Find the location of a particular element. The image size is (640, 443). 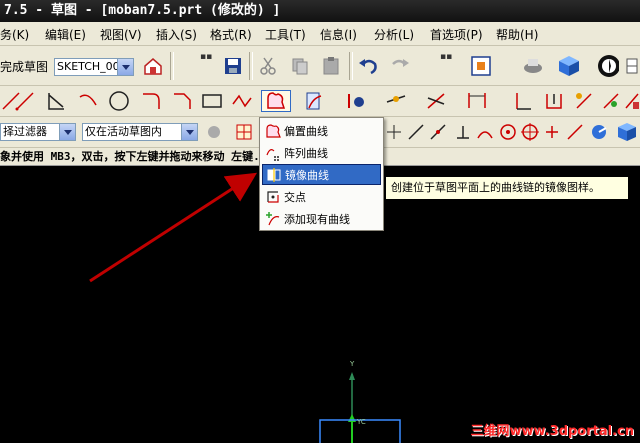

undo-button is located at coordinates (368, 66).